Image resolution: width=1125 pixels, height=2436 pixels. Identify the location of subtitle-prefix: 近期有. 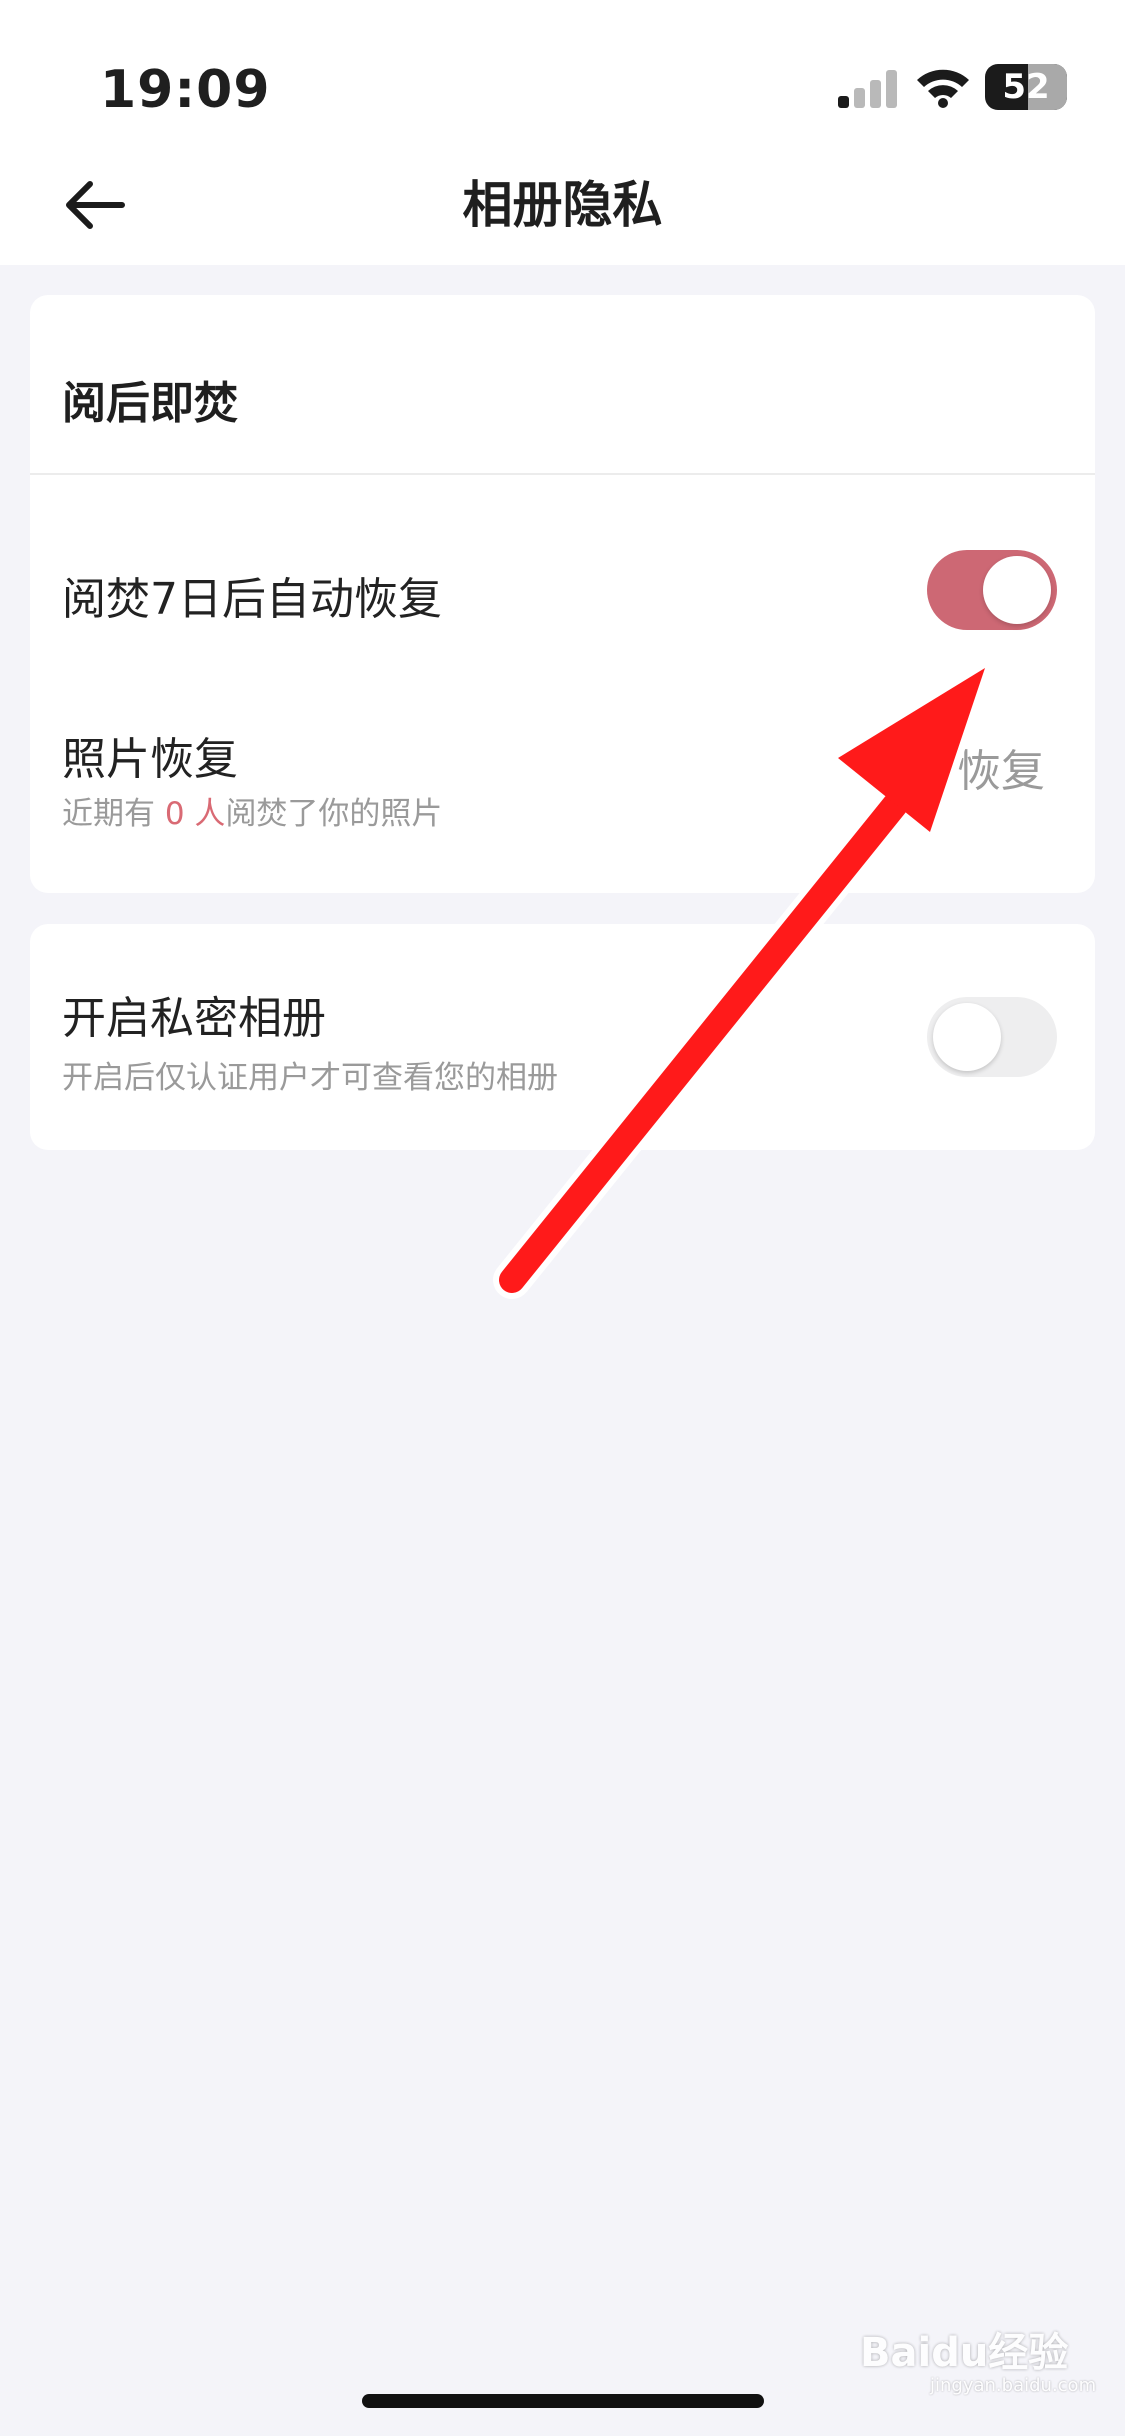
(113, 814).